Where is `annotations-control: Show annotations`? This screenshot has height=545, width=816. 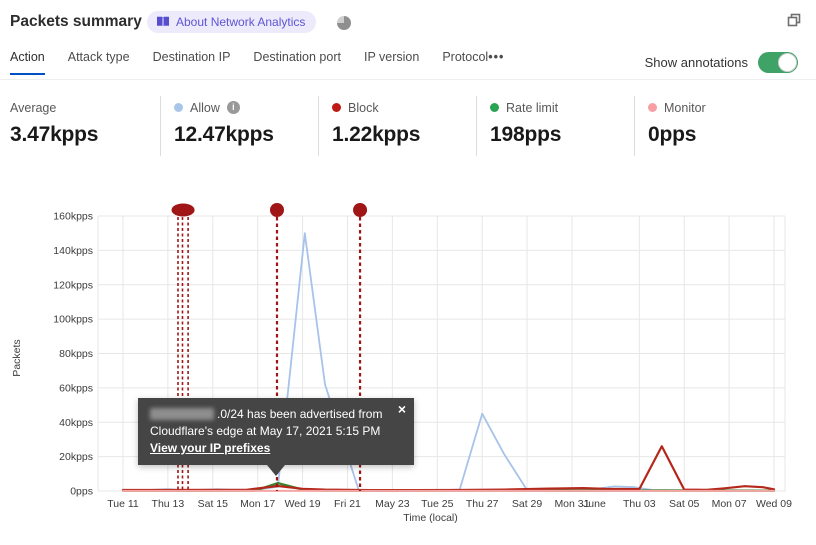 annotations-control: Show annotations is located at coordinates (730, 62).